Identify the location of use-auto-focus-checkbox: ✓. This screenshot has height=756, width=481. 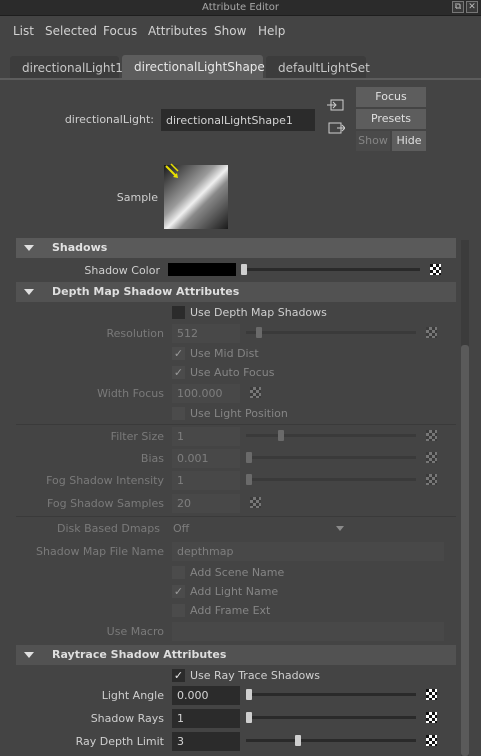
(178, 372).